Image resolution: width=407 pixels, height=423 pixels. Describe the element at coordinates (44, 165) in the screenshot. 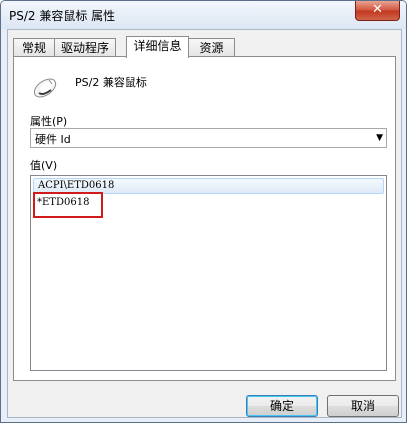

I see `value-label: 值(V)` at that location.